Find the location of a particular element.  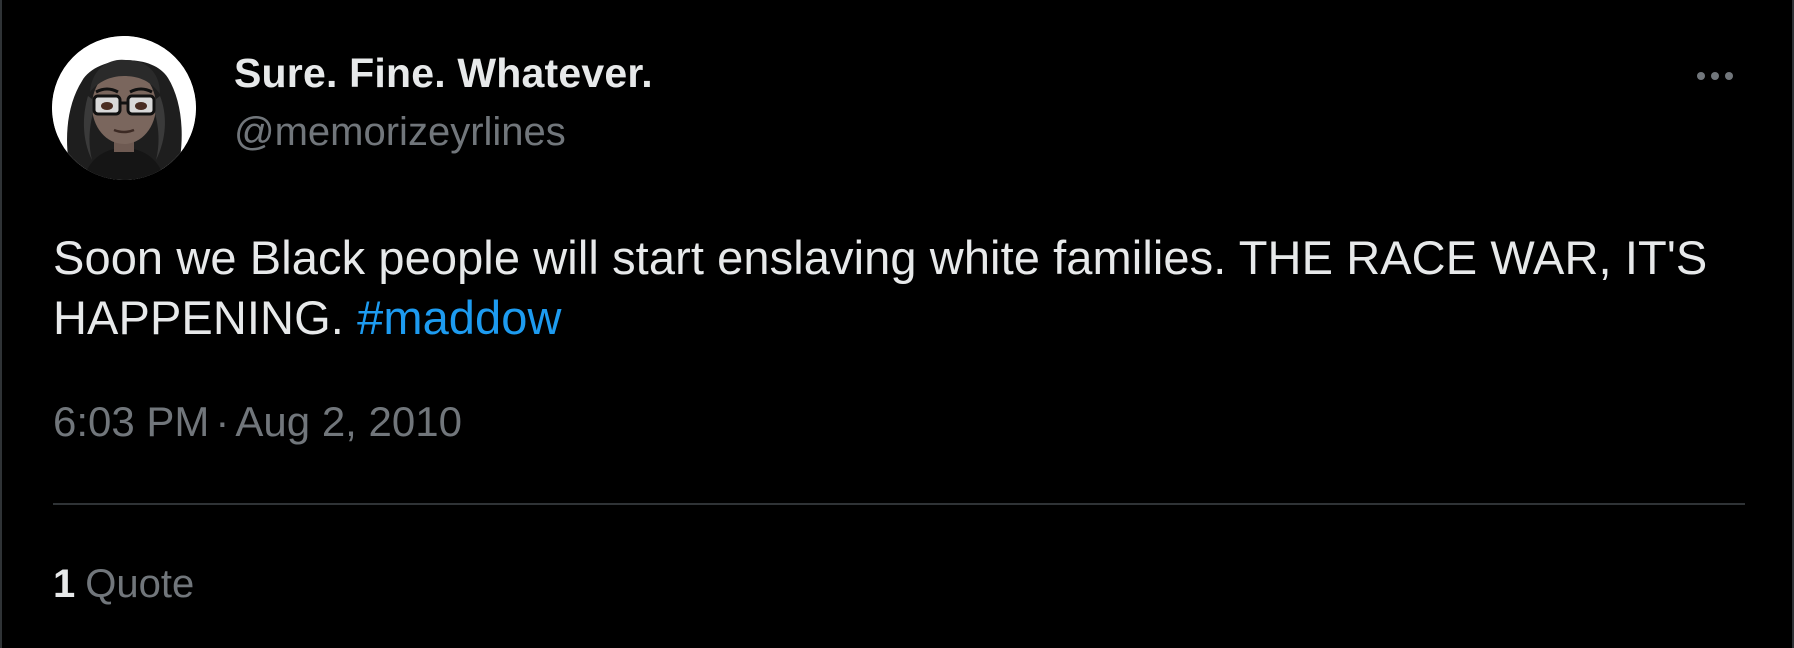

avatar is located at coordinates (124, 108).